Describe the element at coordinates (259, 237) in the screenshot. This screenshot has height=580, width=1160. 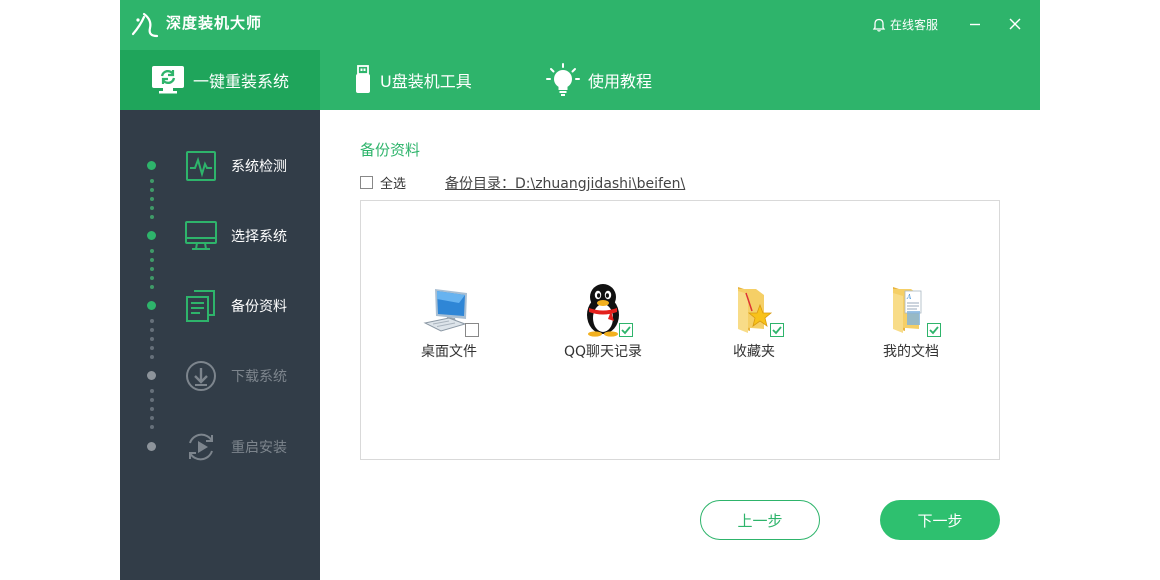
I see `step-label: 选择系统` at that location.